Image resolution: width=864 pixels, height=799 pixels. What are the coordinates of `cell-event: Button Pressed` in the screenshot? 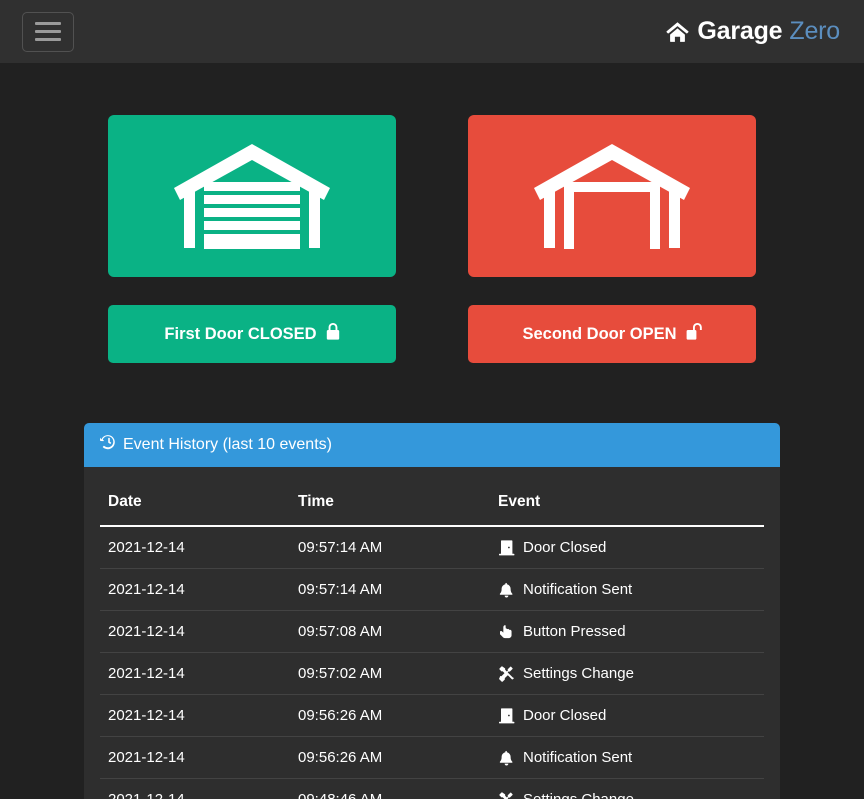 It's located at (627, 631).